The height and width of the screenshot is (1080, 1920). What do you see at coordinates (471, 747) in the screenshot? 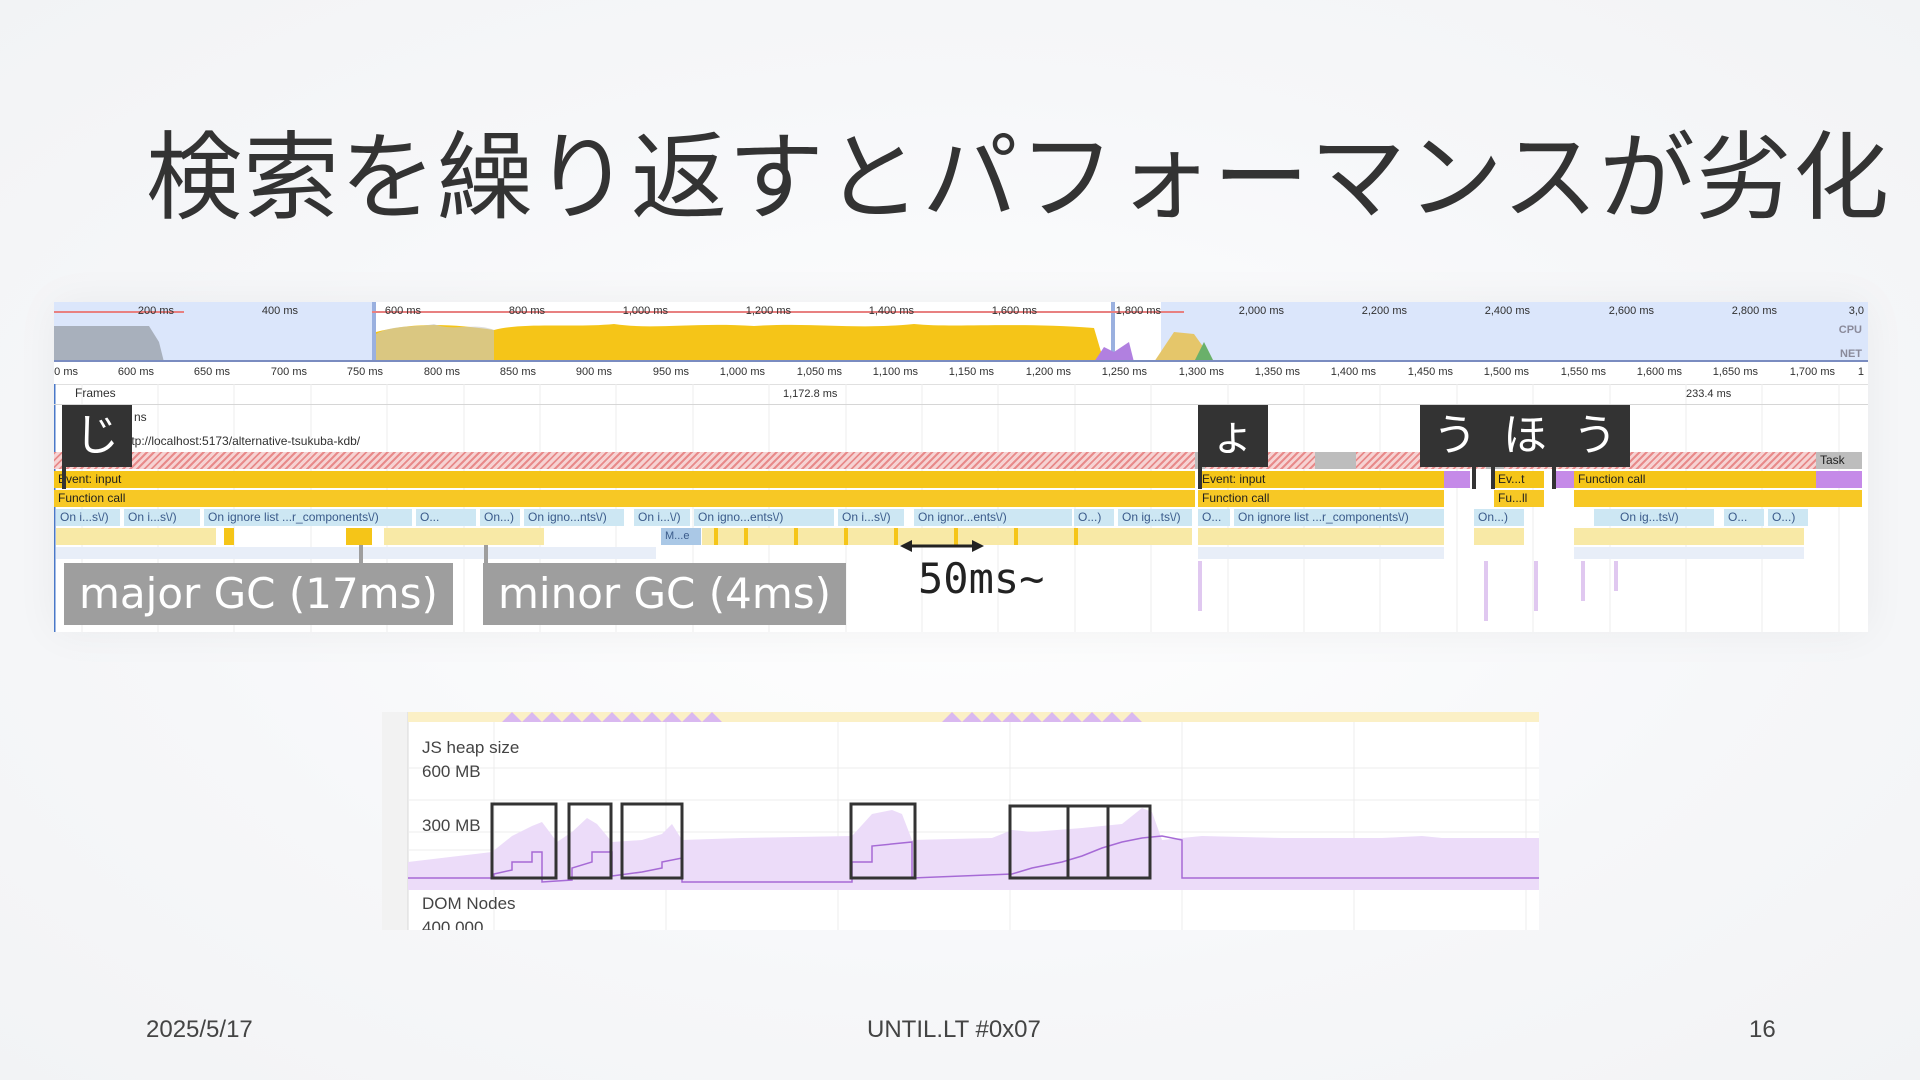
I see `heap-size-label: JS heap size` at bounding box center [471, 747].